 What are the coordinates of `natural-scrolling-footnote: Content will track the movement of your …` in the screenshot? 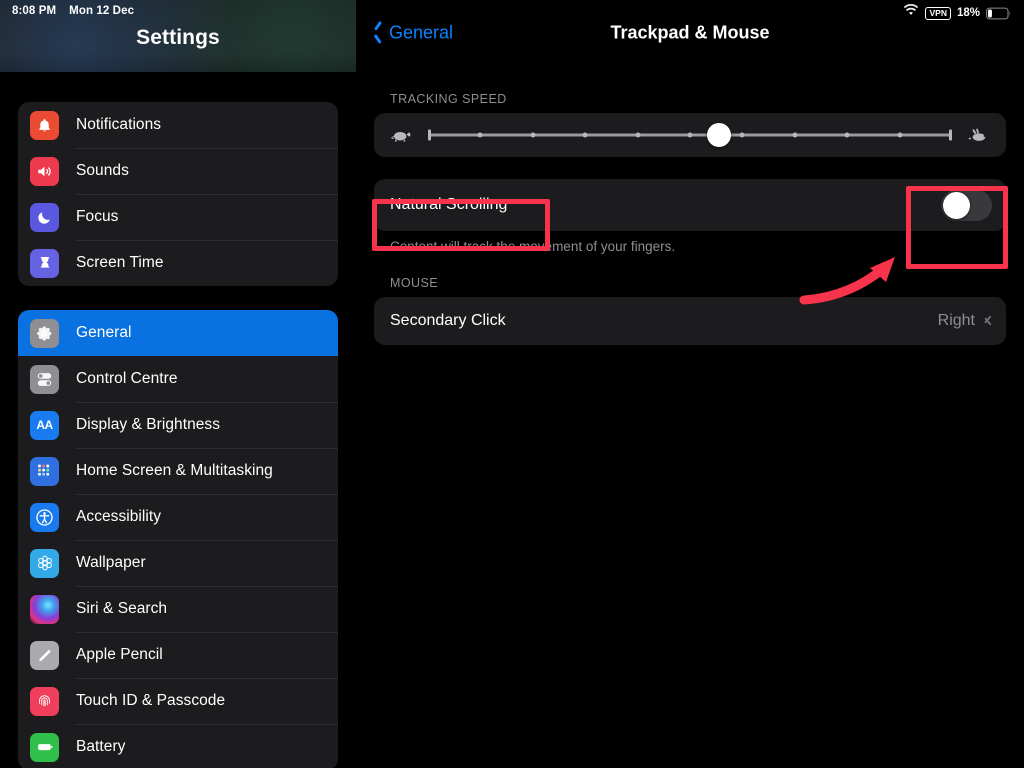 It's located at (533, 246).